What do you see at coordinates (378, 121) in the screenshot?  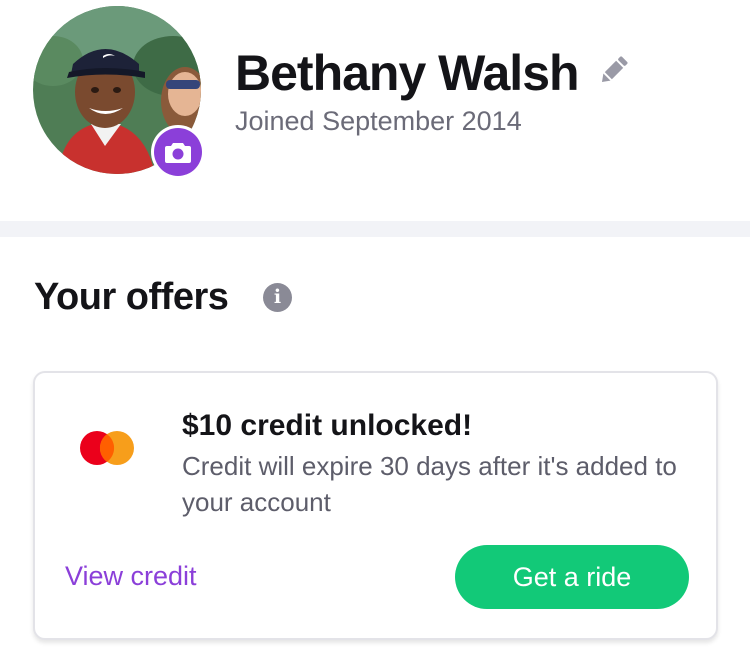 I see `join-date: Joined September 2014` at bounding box center [378, 121].